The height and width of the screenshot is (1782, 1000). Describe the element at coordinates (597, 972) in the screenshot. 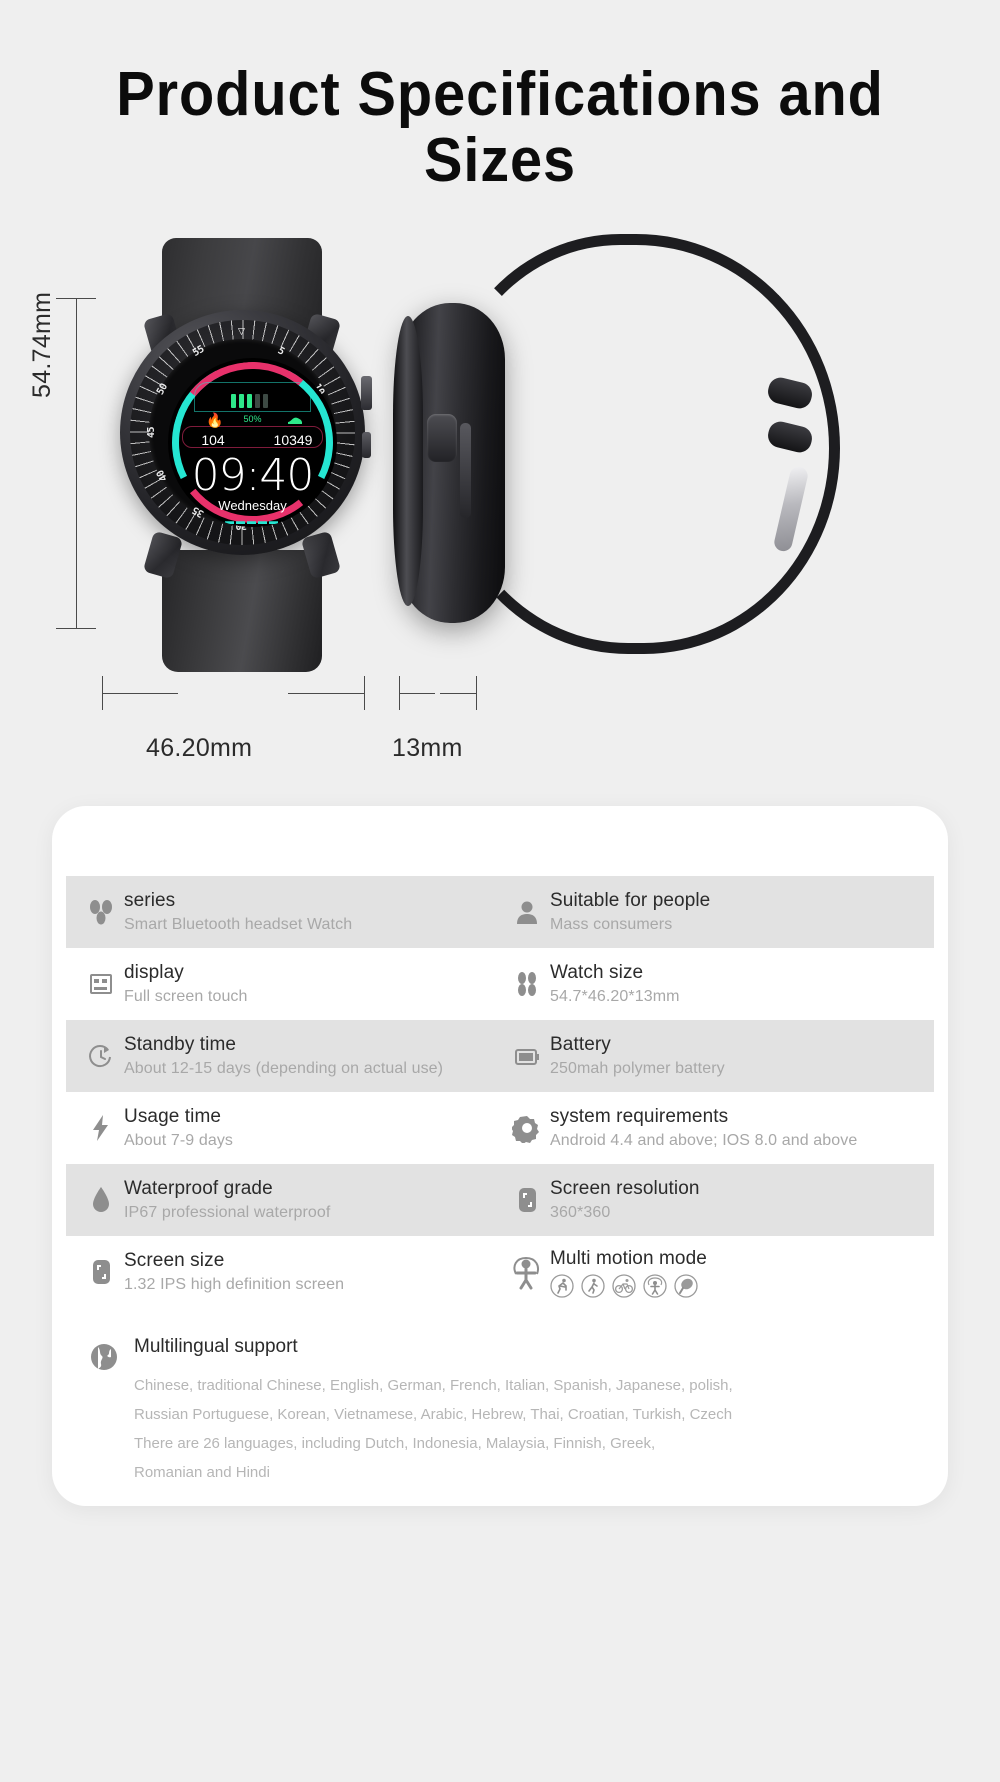

I see `spec-key: Watch size` at that location.